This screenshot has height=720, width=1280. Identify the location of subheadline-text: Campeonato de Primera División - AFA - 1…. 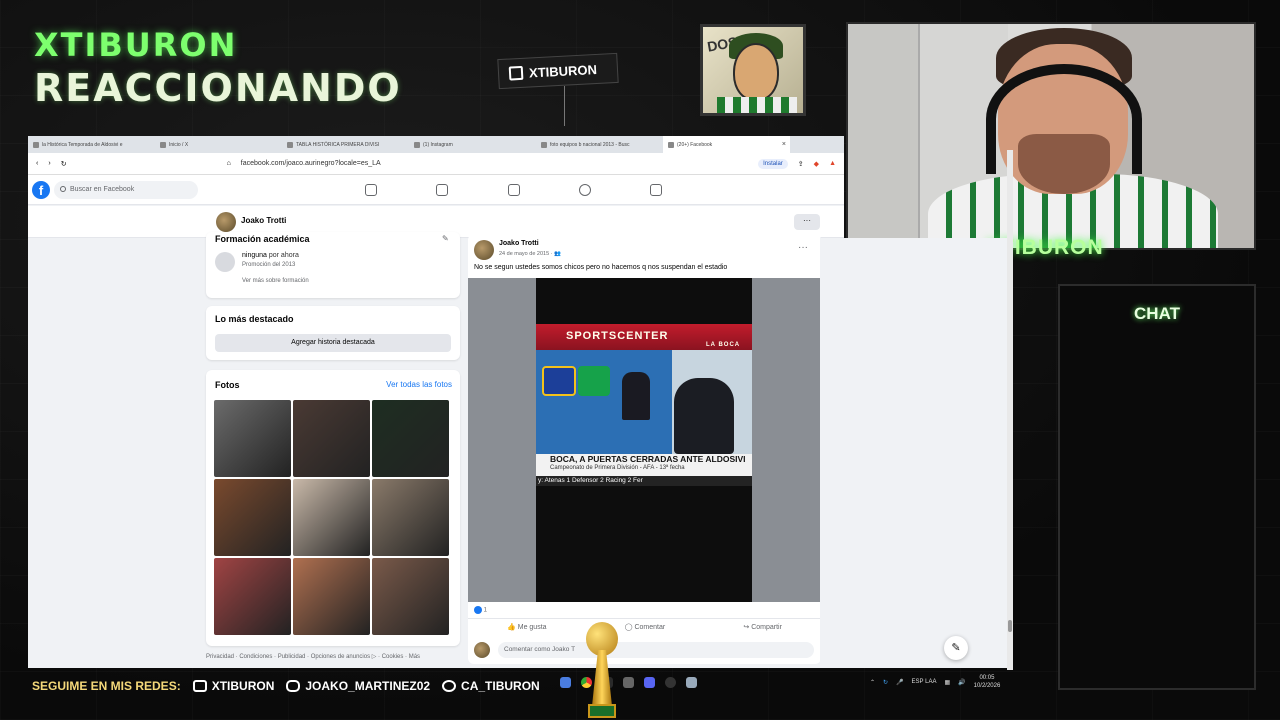
(617, 468).